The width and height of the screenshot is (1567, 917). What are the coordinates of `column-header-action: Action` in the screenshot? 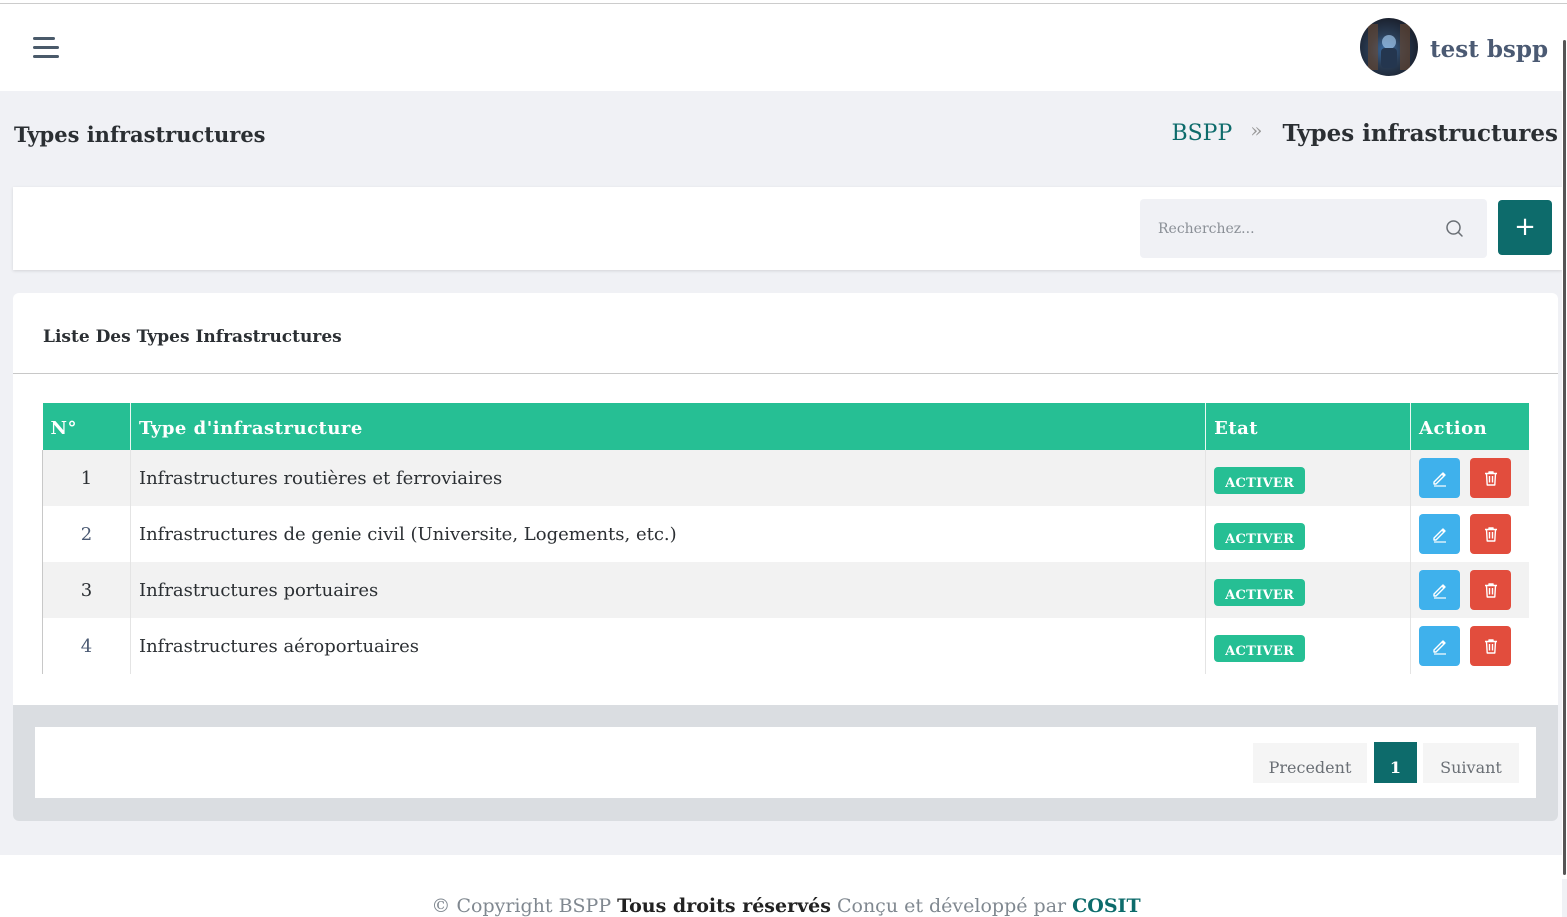 It's located at (1469, 426).